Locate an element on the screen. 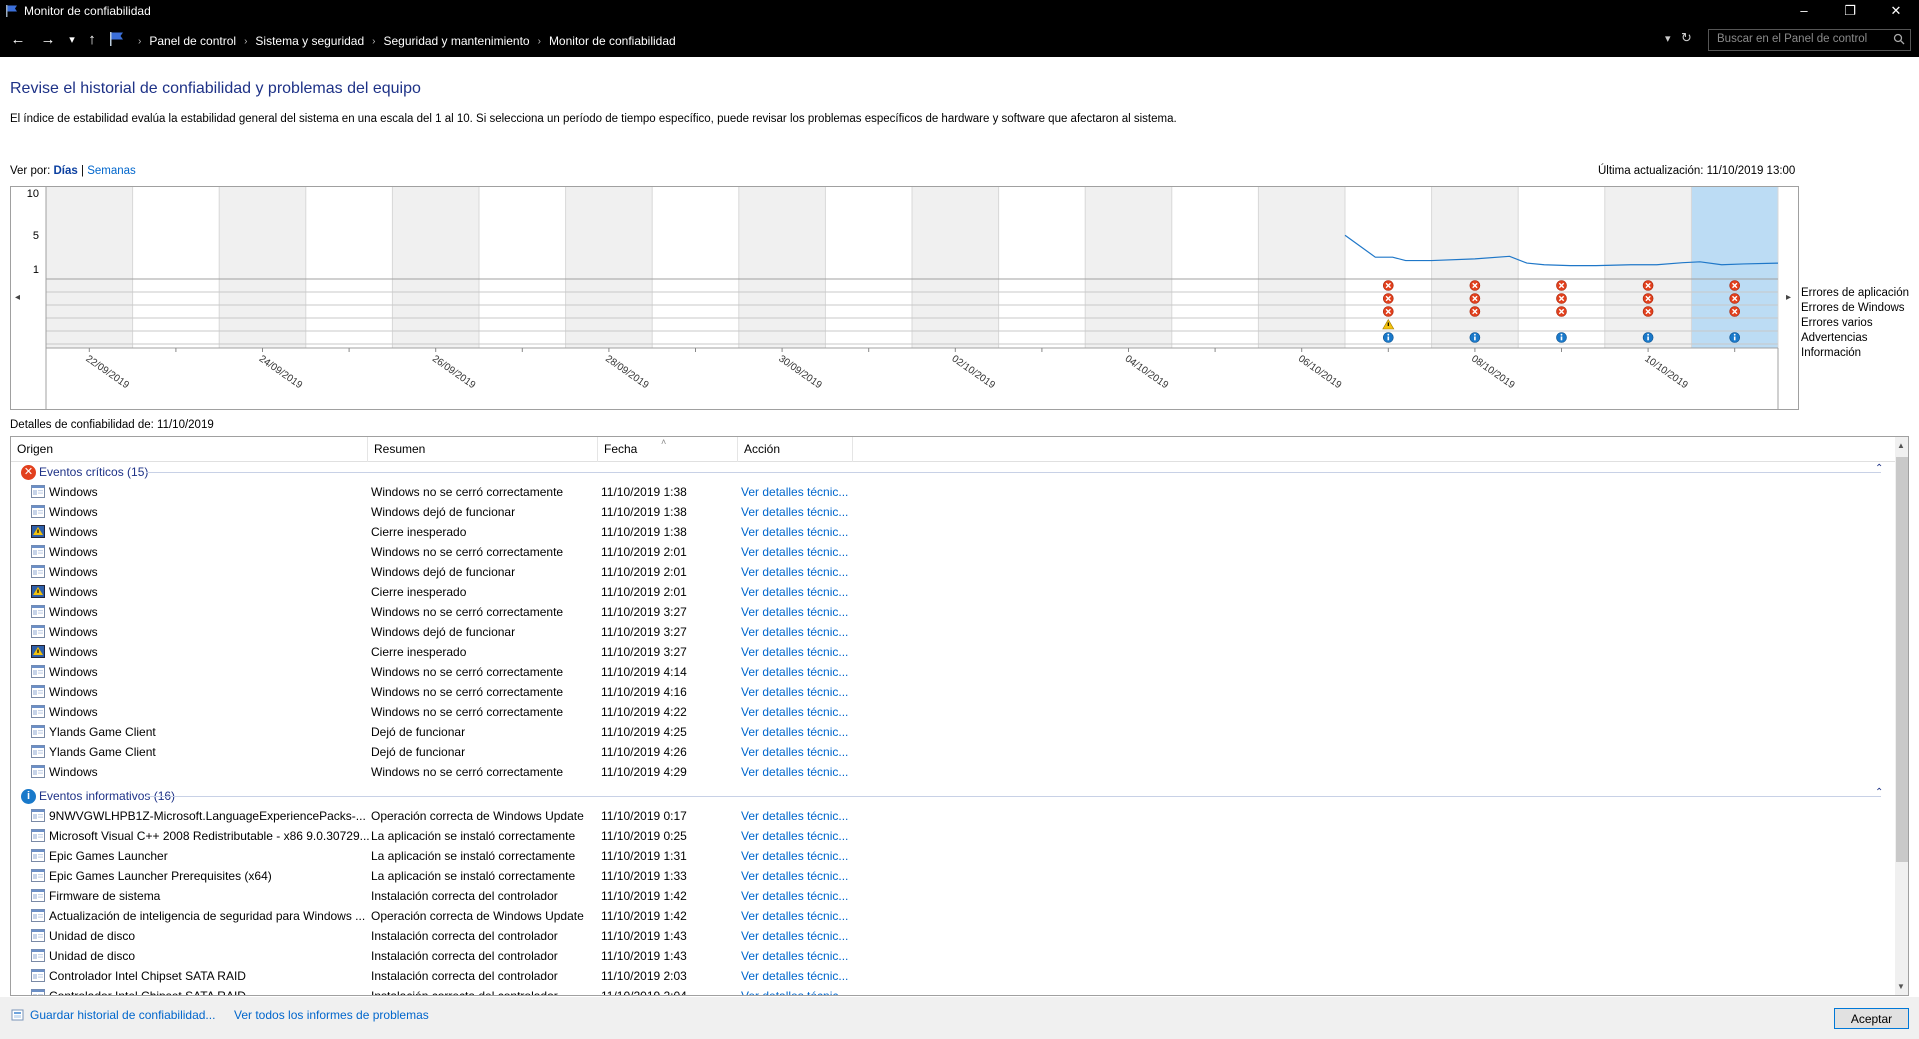 This screenshot has height=1039, width=1919. breadcrumb-item: Panel de control is located at coordinates (192, 41).